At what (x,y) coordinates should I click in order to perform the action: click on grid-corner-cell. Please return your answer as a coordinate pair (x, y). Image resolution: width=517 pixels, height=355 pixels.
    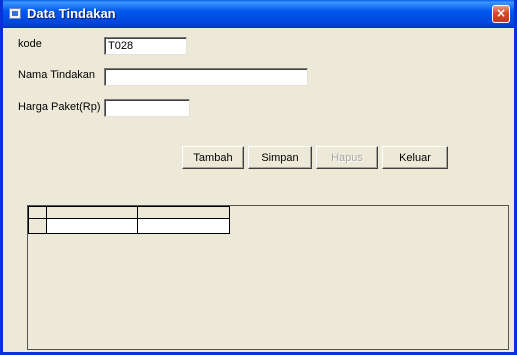
    Looking at the image, I should click on (37, 212).